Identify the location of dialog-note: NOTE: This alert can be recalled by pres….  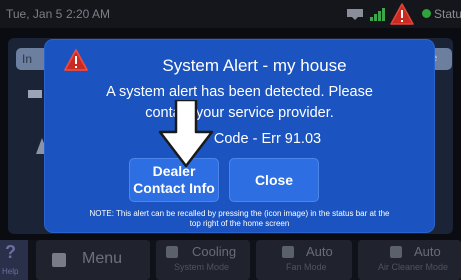
(239, 219).